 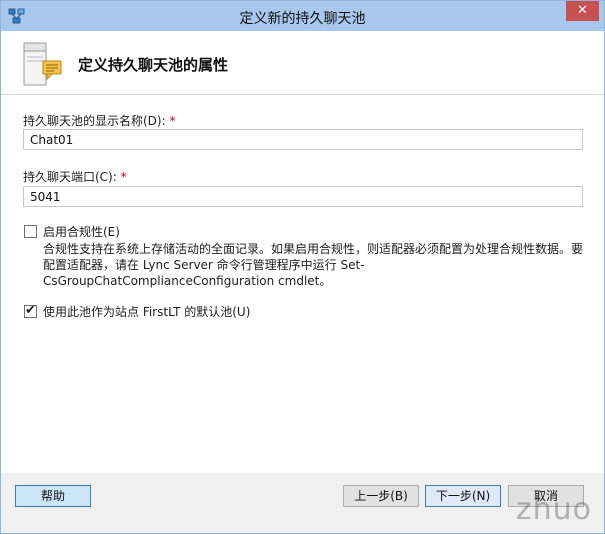 I want to click on wizard-header: 定义持久聊天池的属性, so click(x=302, y=63).